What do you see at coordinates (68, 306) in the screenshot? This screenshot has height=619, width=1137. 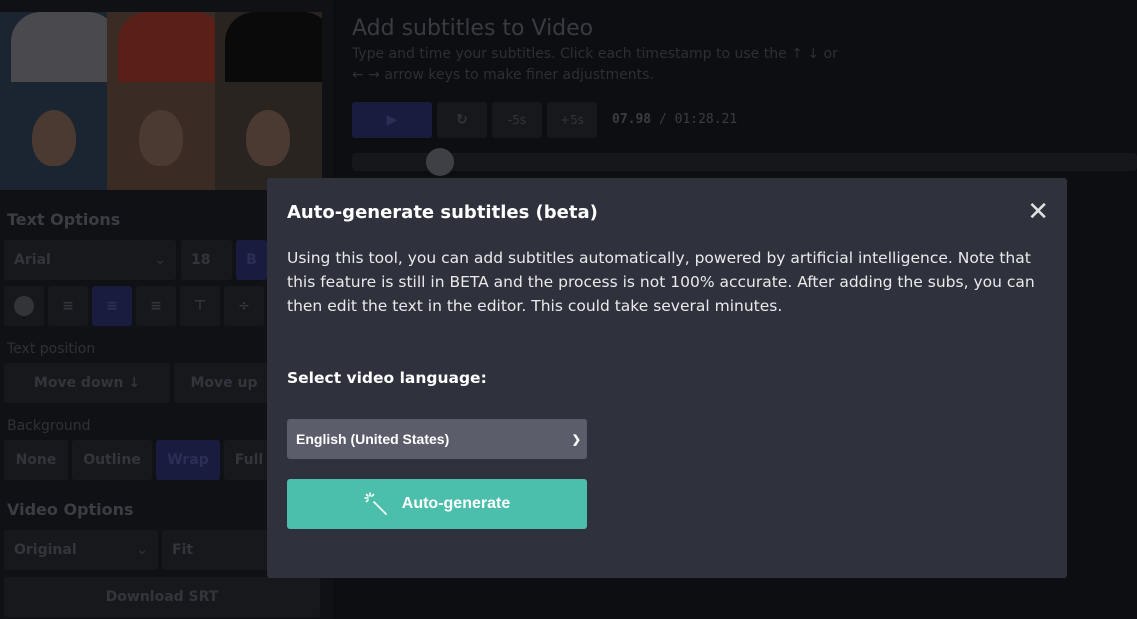 I see `align-left-icon: ≡` at bounding box center [68, 306].